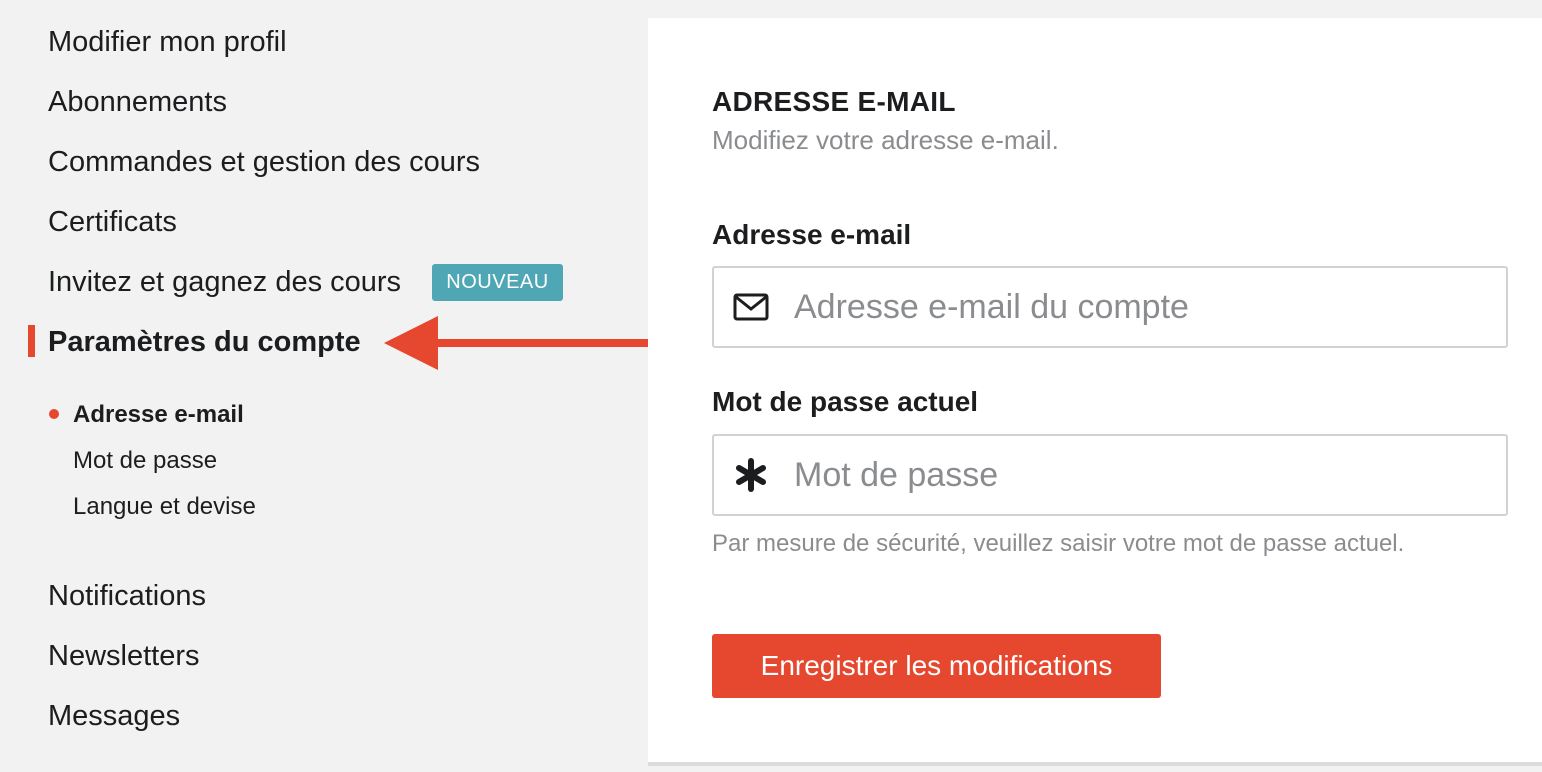 This screenshot has height=772, width=1542. Describe the element at coordinates (54, 414) in the screenshot. I see `current-subitem-dot` at that location.